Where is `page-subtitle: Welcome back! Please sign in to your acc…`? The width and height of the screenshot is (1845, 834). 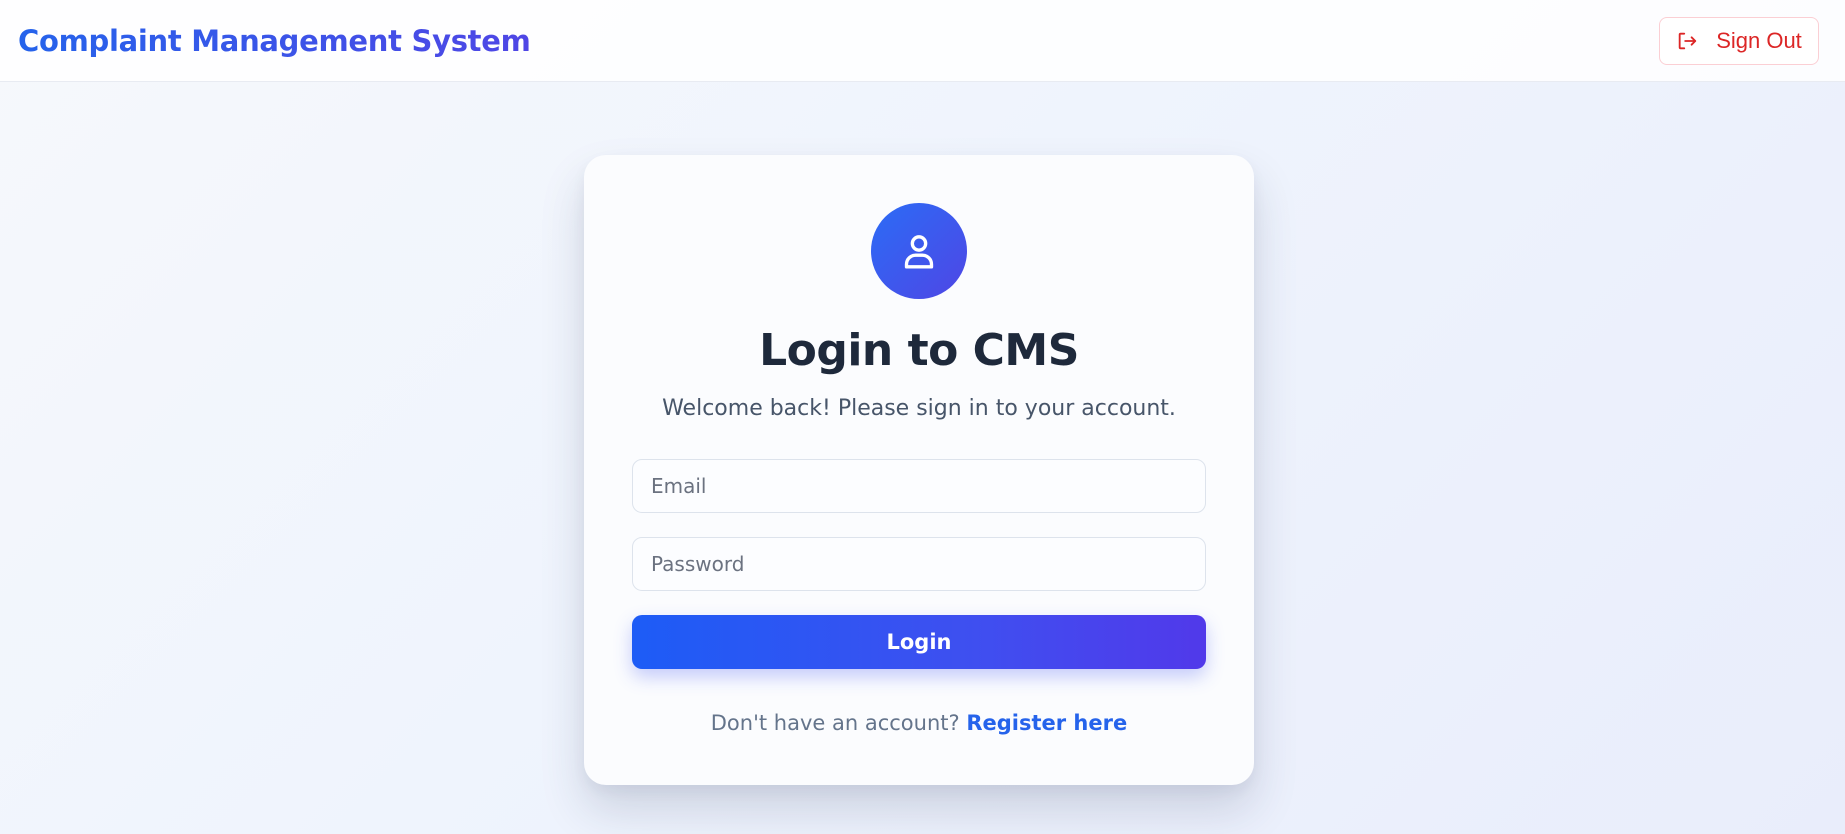 page-subtitle: Welcome back! Please sign in to your acc… is located at coordinates (919, 408).